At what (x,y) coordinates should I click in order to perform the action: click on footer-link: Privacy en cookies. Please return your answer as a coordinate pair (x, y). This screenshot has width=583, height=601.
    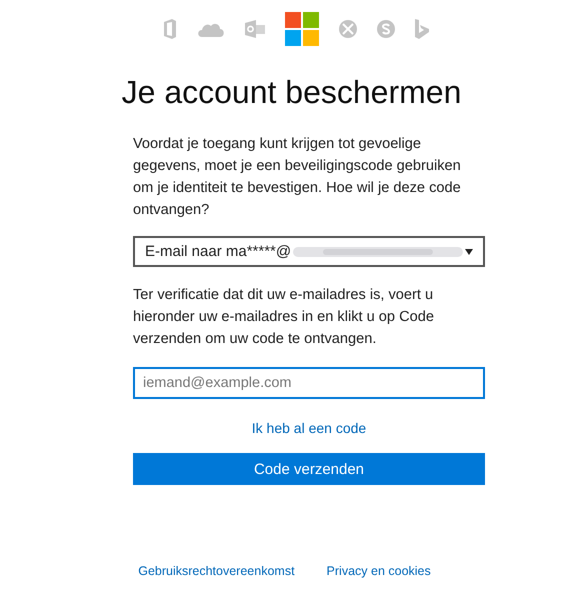
    Looking at the image, I should click on (378, 571).